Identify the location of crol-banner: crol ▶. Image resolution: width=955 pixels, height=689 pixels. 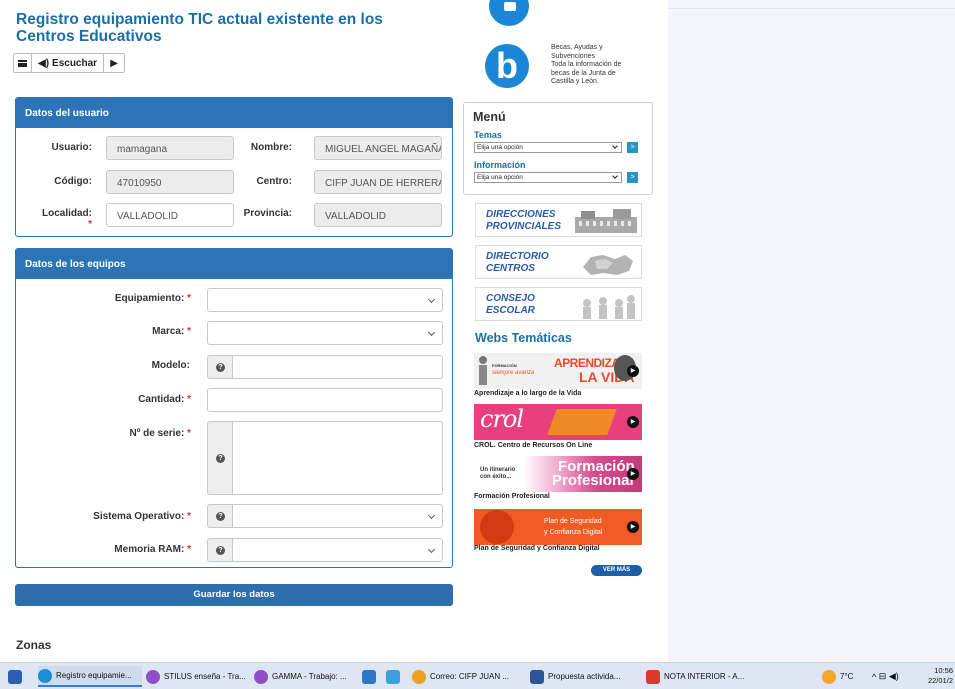
(558, 422).